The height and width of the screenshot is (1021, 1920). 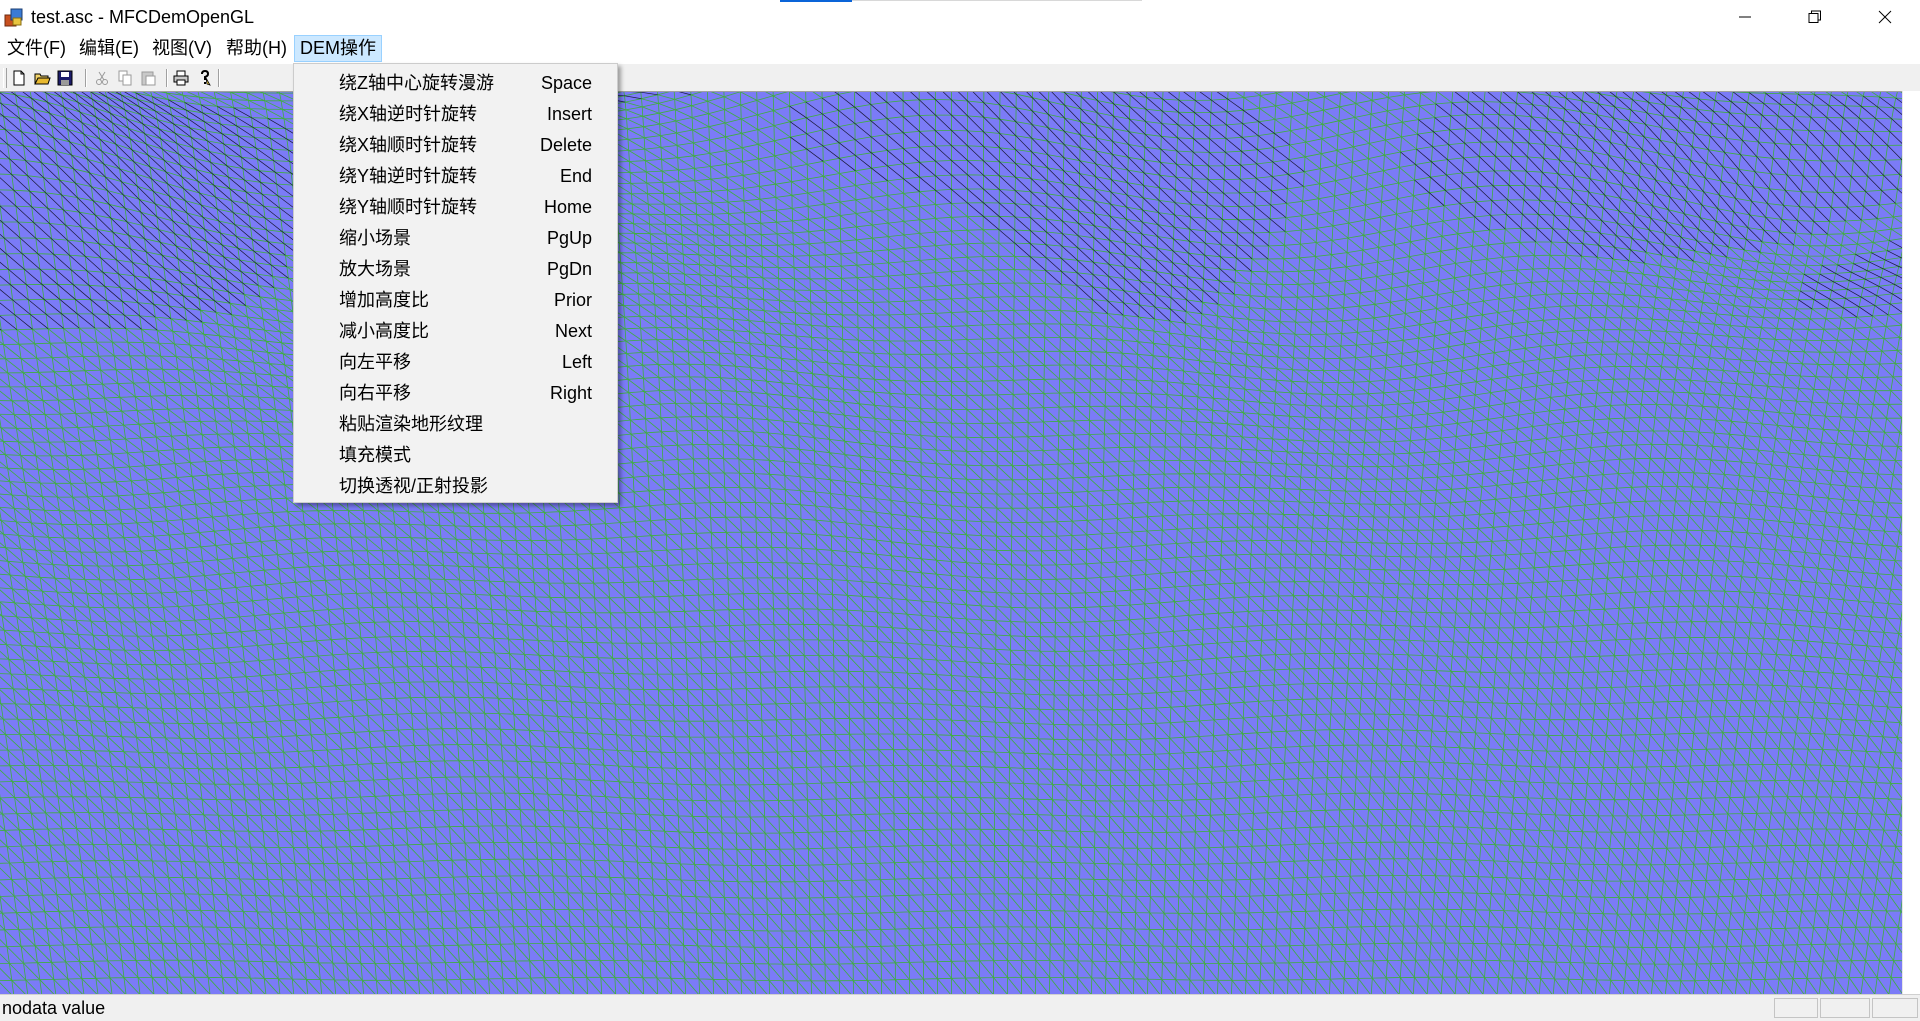 What do you see at coordinates (1911, 542) in the screenshot?
I see `vertical-scrollbar` at bounding box center [1911, 542].